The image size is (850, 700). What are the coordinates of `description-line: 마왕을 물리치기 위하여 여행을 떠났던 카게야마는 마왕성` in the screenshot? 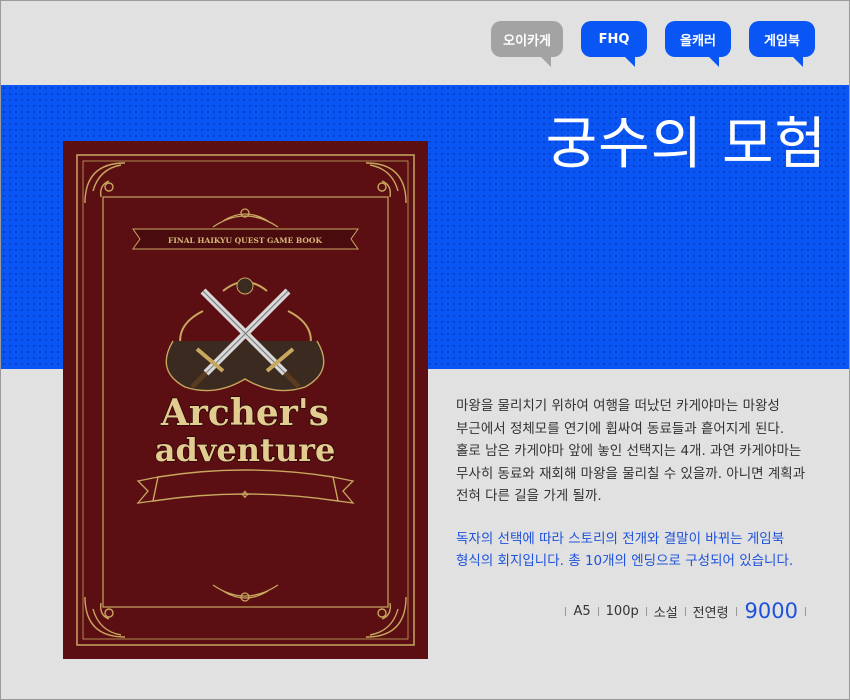 It's located at (618, 406).